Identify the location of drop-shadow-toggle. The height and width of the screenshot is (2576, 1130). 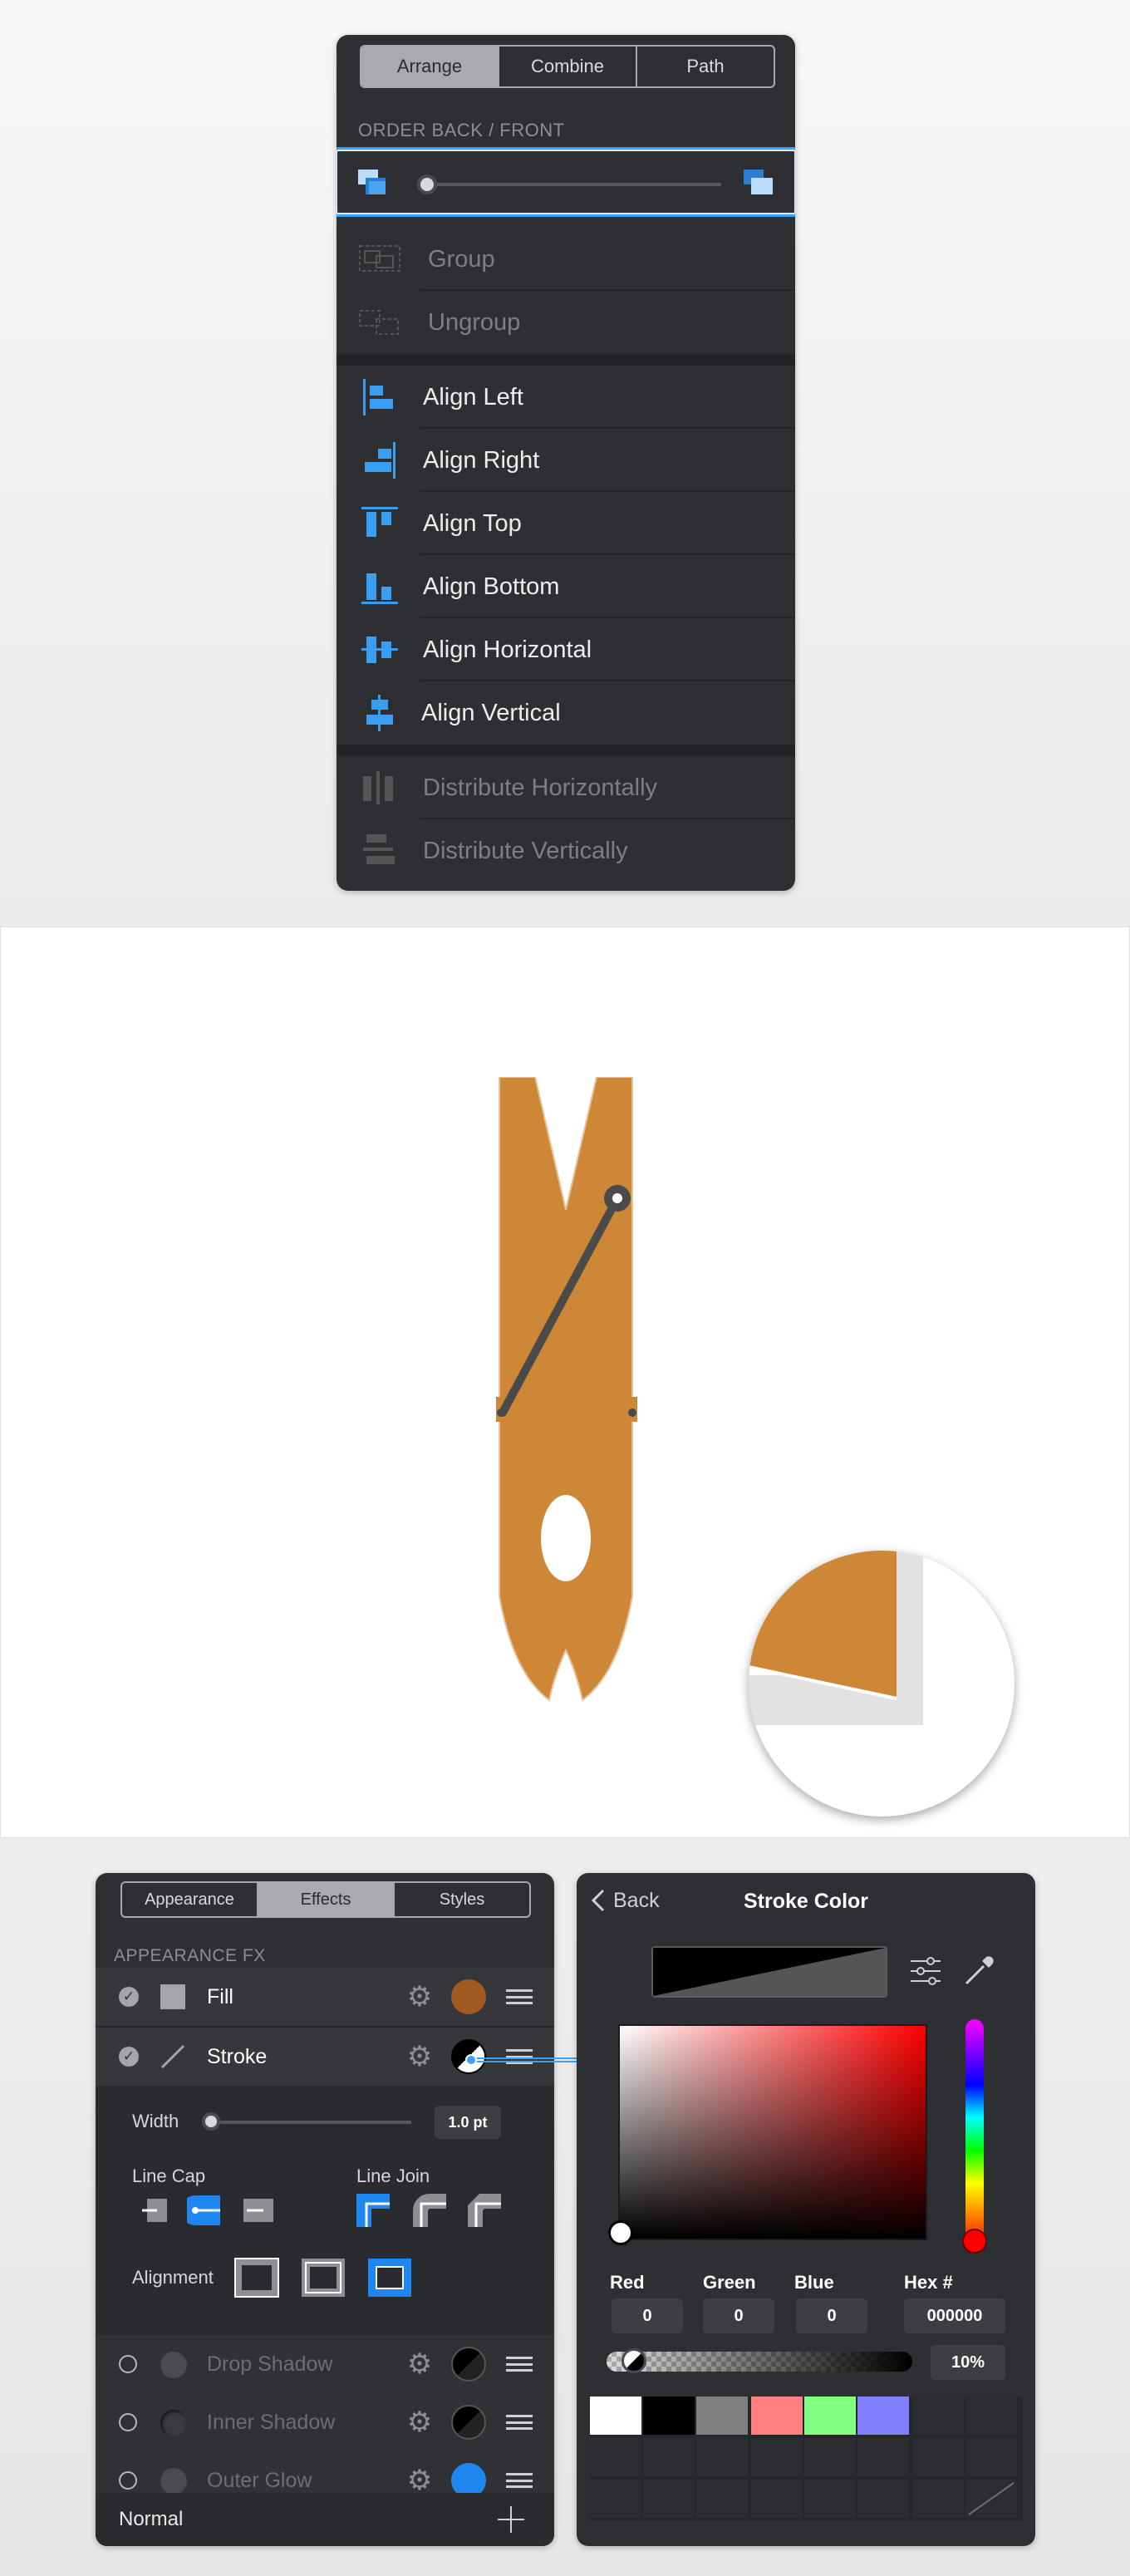
(128, 2364).